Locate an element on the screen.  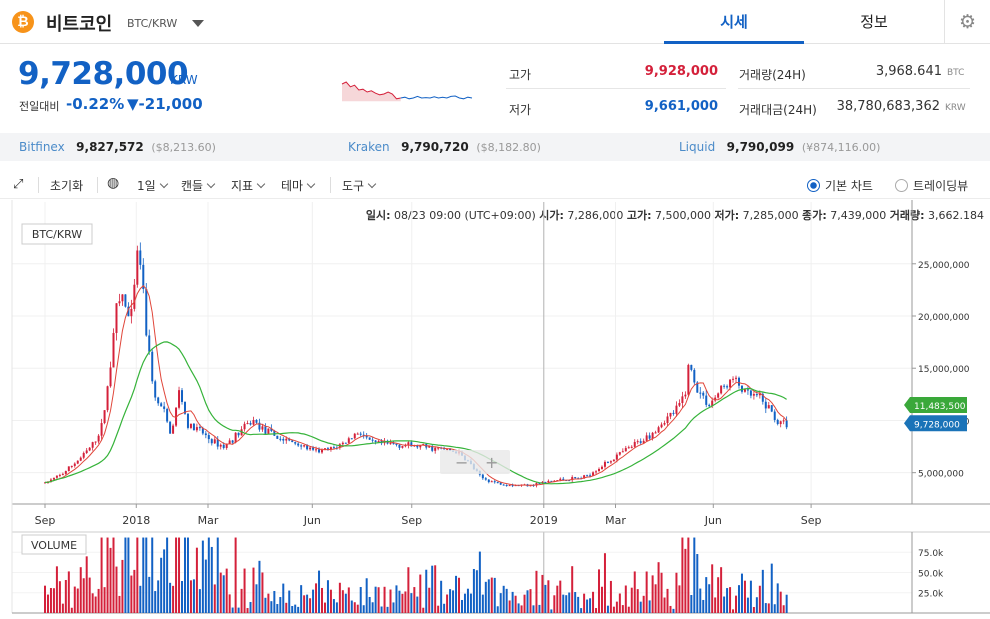
interval-dropdown: 1일 is located at coordinates (152, 185).